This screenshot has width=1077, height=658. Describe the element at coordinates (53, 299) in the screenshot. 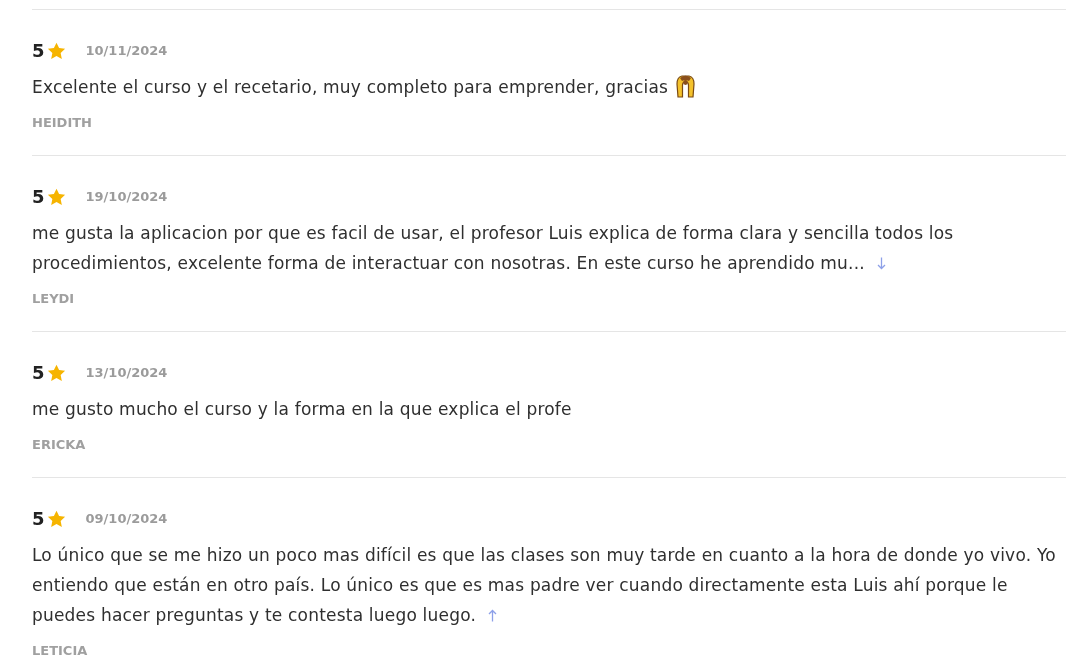

I see `reviewer-name: LEYDI` at that location.